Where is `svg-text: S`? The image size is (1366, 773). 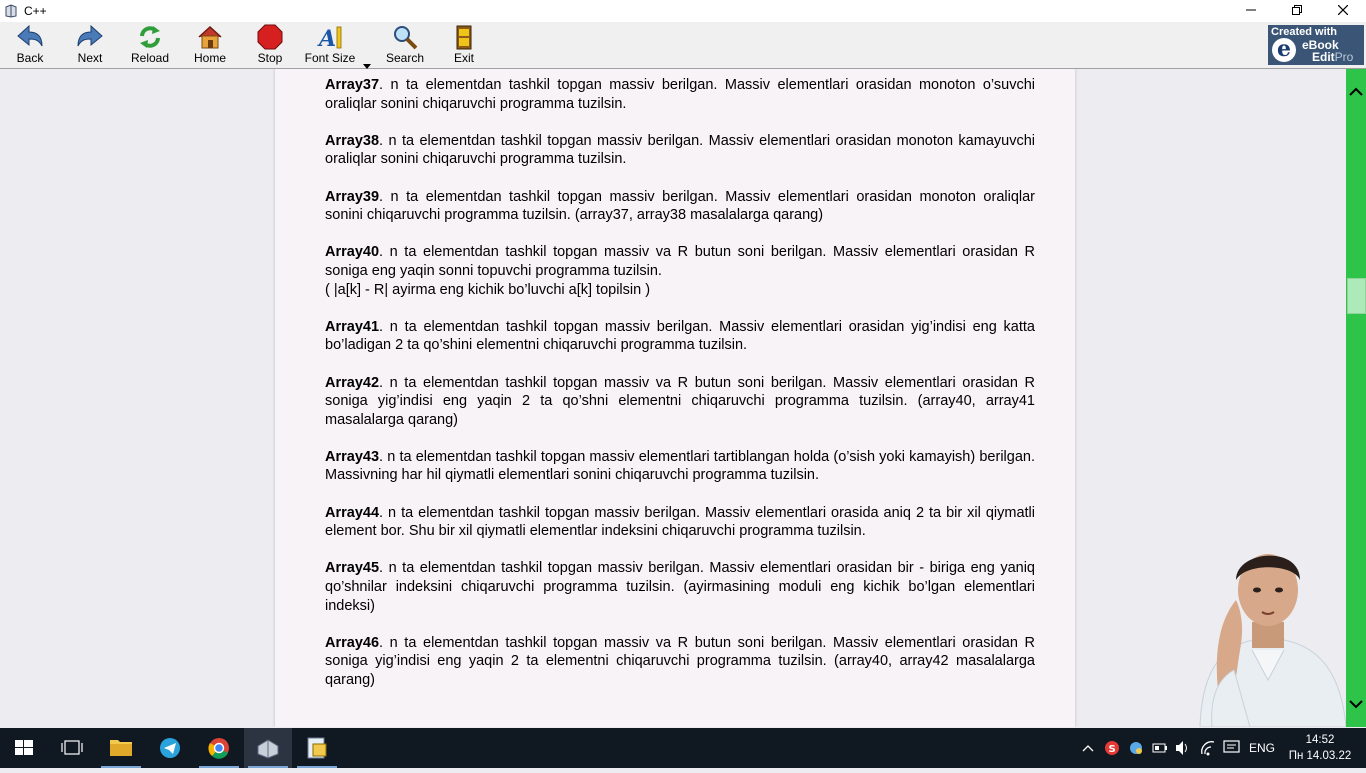 svg-text: S is located at coordinates (1112, 749).